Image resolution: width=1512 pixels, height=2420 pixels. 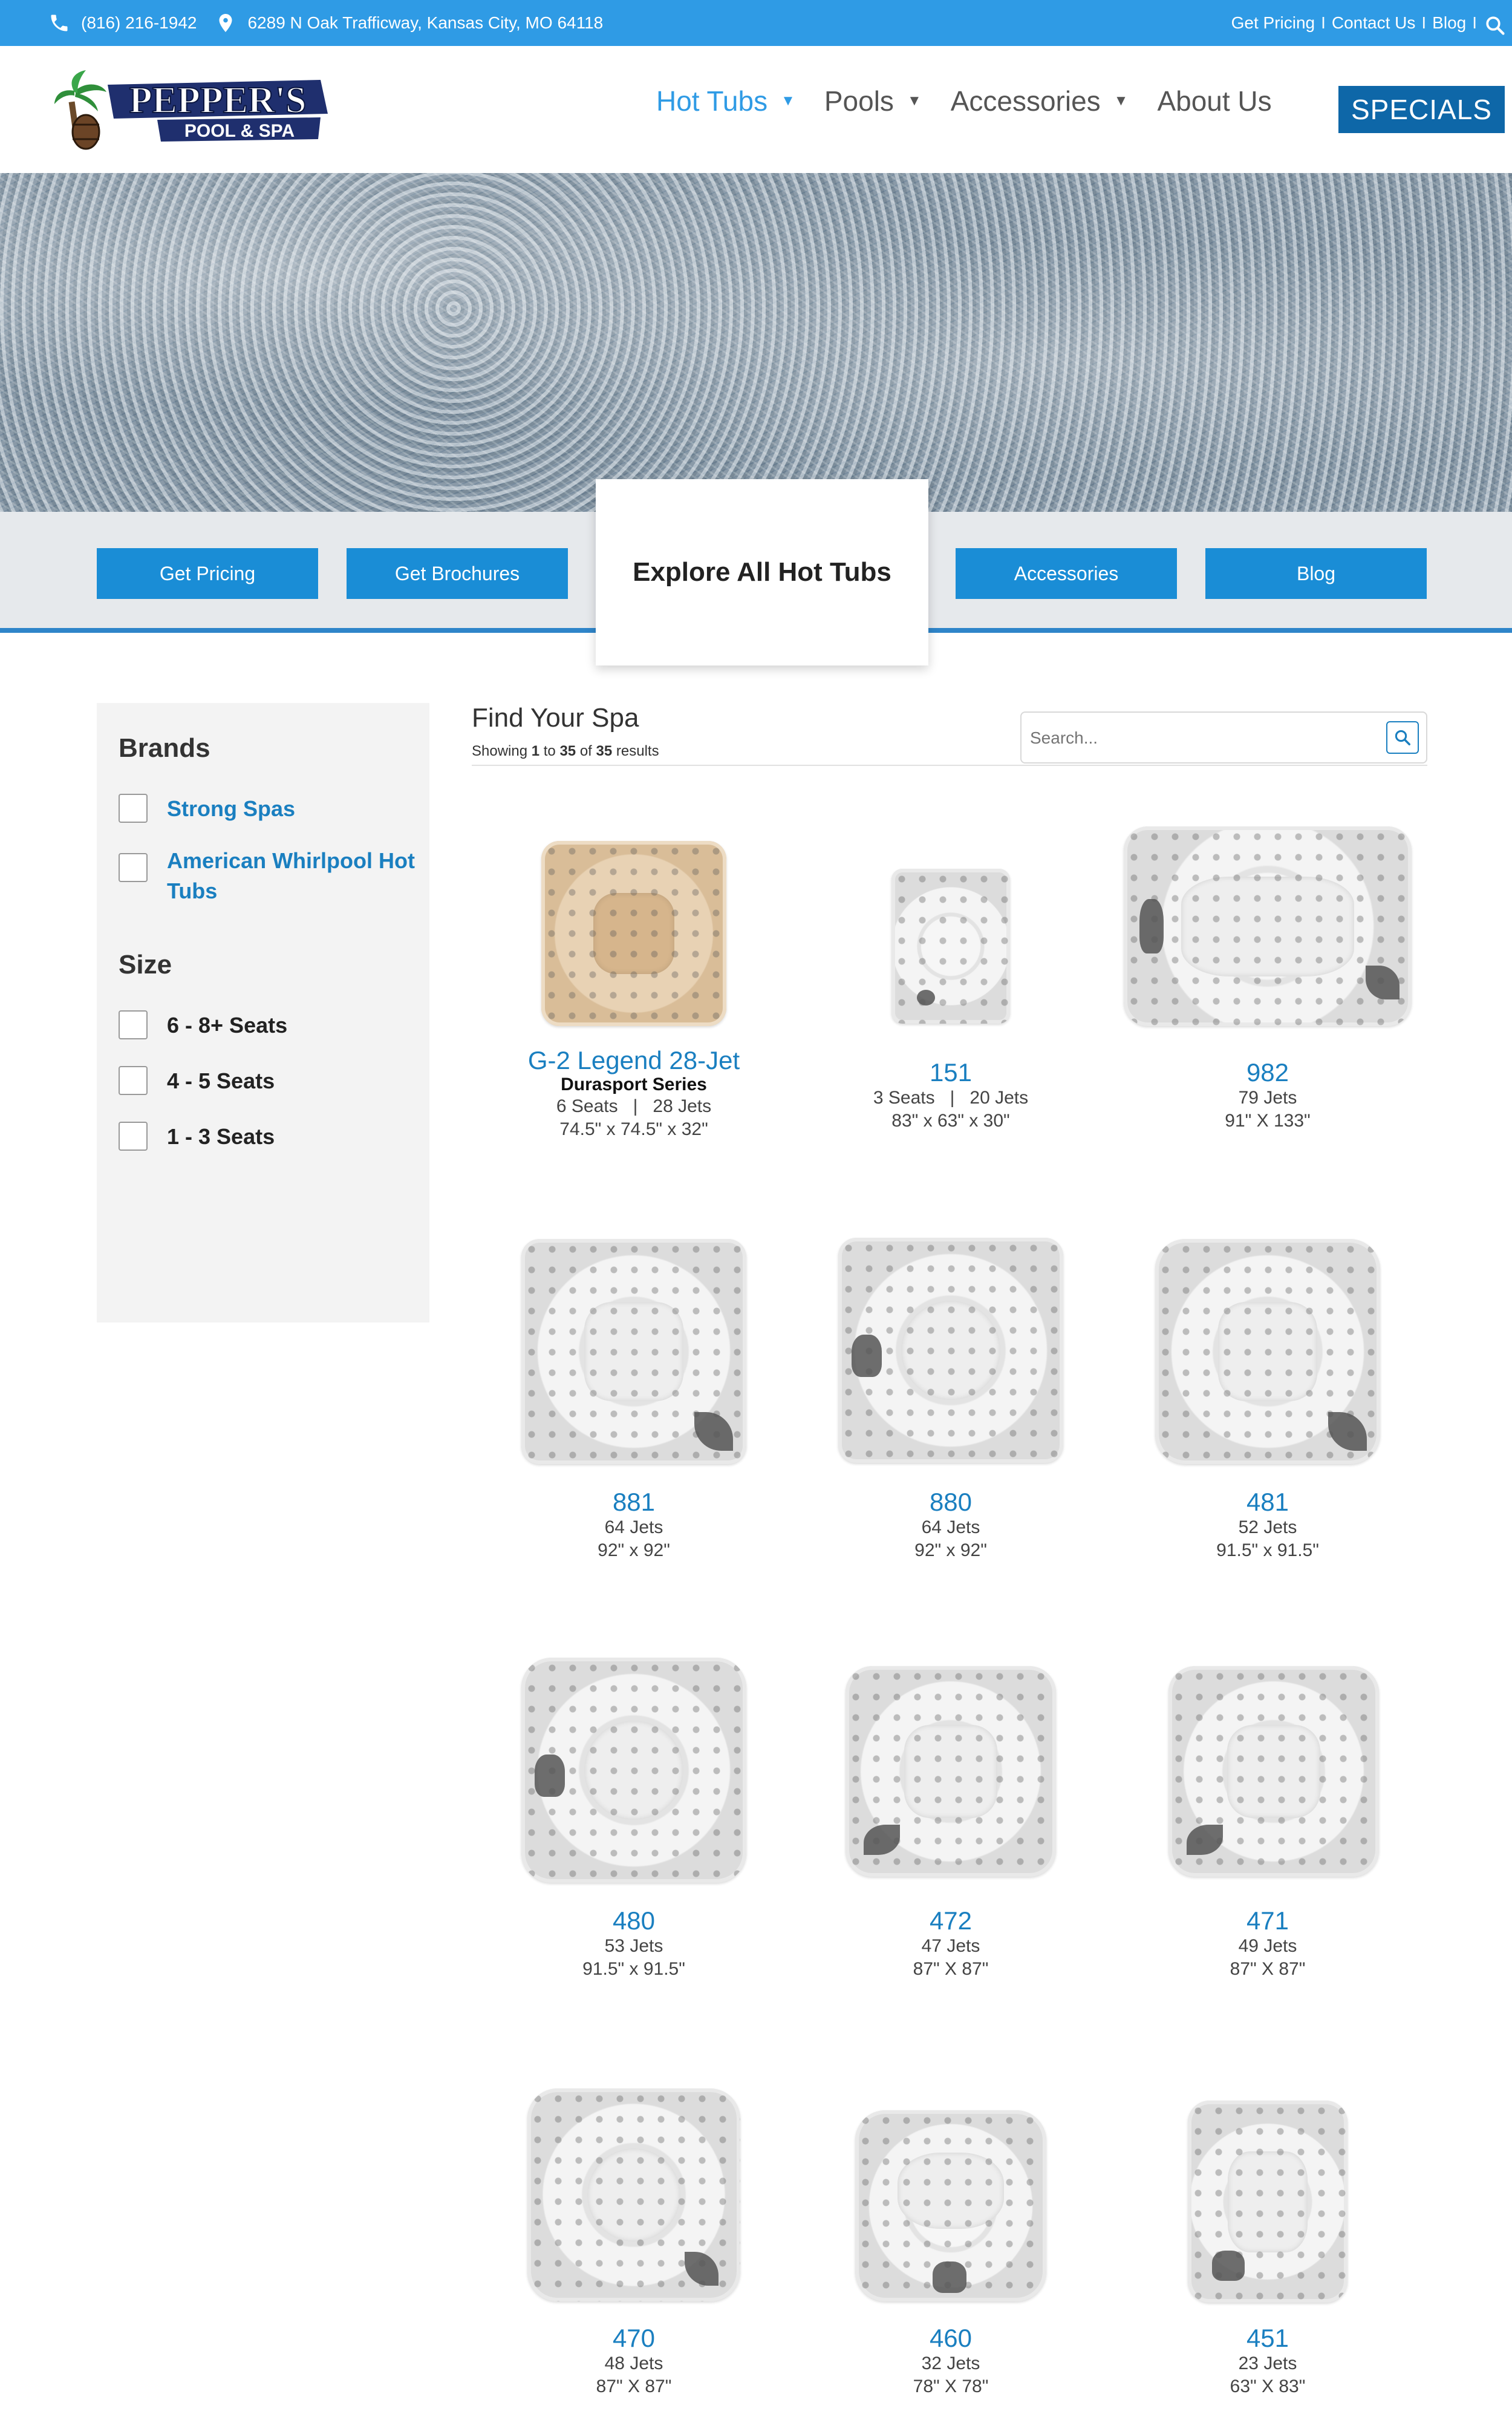 I want to click on product-name: 481, so click(x=1268, y=1502).